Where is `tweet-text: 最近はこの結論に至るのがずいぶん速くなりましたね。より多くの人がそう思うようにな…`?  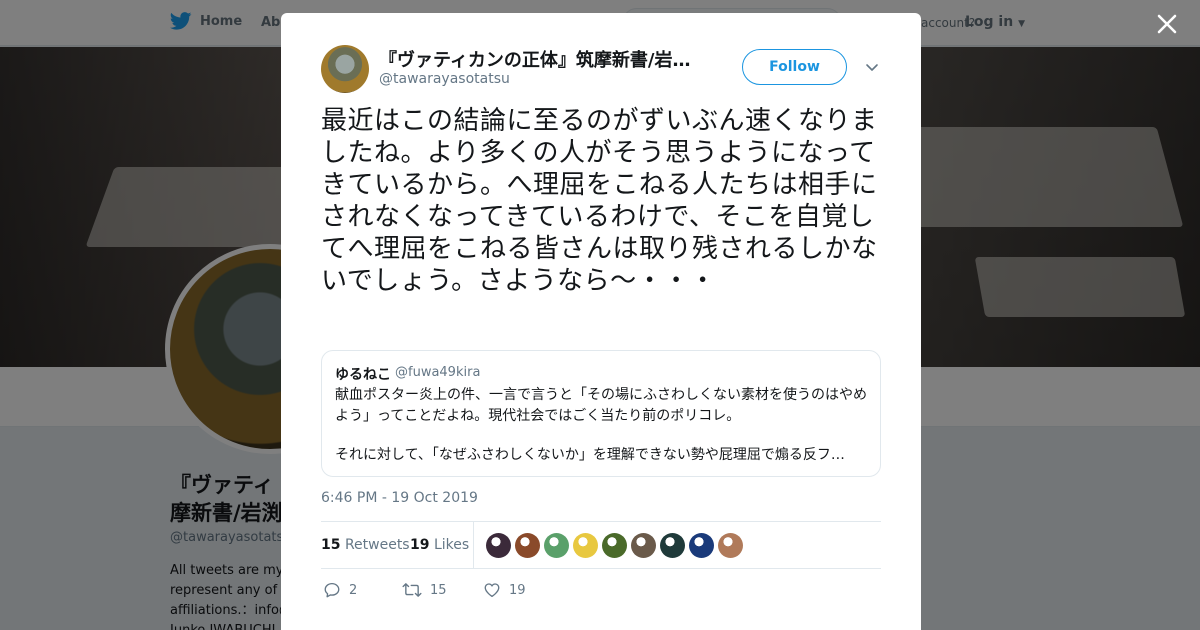
tweet-text: 最近はこの結論に至るのがずいぶん速くなりましたね。より多くの人がそう思うようにな… is located at coordinates (599, 201).